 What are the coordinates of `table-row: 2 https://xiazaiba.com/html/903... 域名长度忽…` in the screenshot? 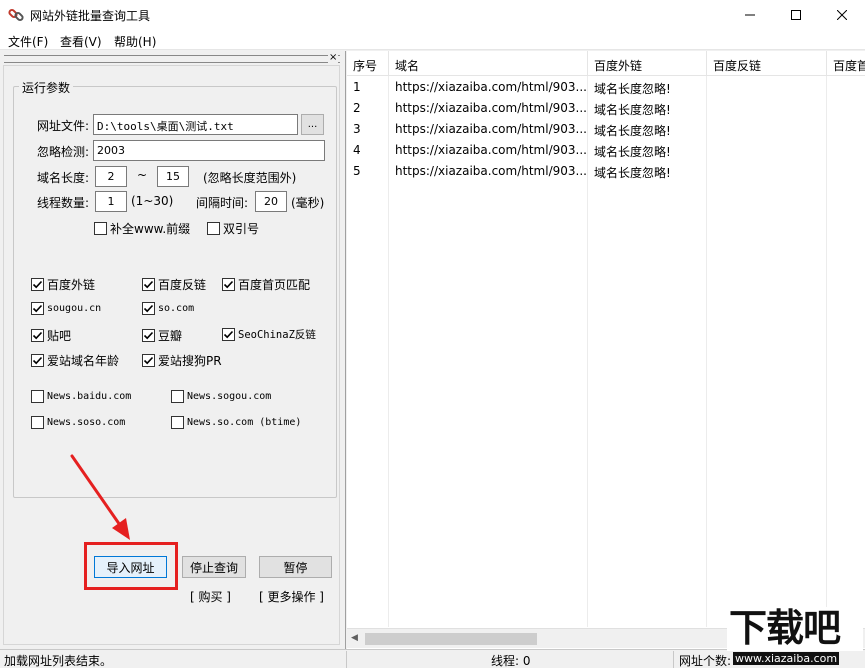 It's located at (606, 108).